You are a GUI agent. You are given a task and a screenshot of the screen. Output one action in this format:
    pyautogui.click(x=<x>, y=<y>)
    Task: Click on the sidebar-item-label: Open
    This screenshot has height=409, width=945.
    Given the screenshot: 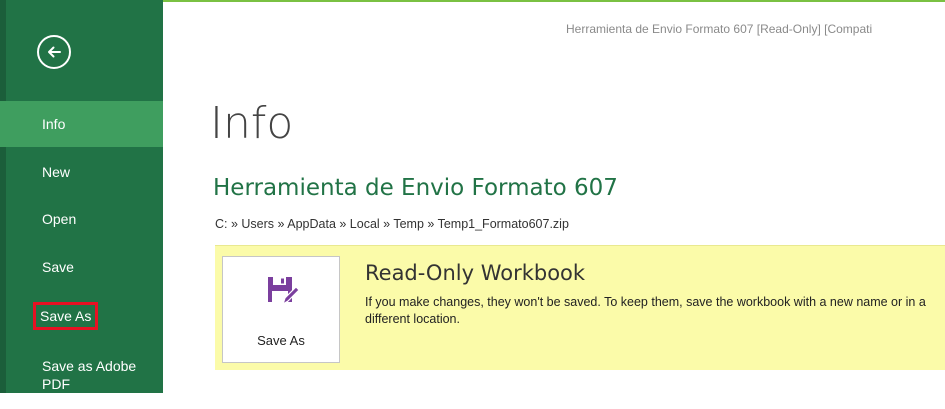 What is the action you would take?
    pyautogui.click(x=59, y=219)
    